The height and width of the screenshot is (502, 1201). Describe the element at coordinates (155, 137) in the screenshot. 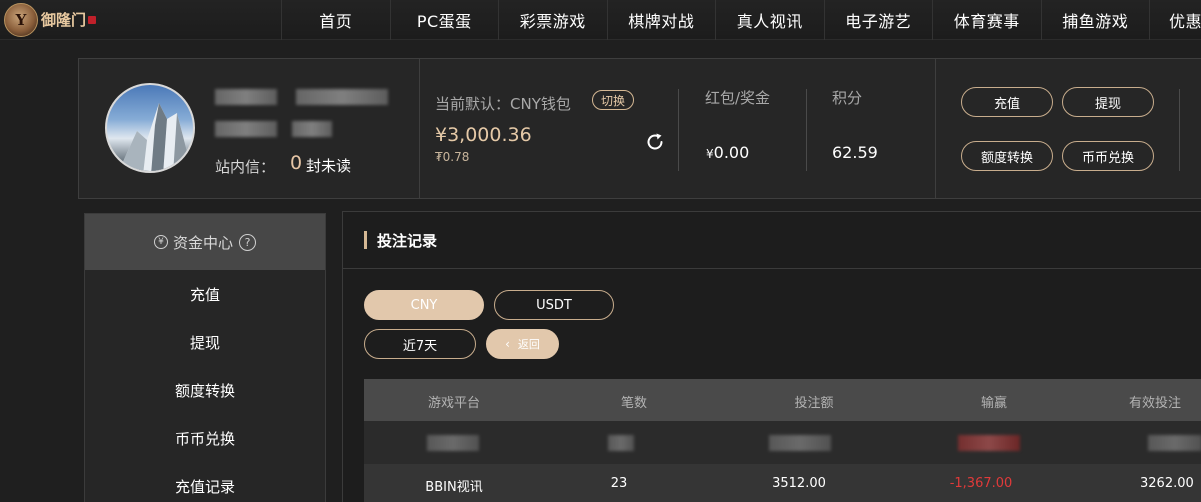

I see `avatar-mountain-image` at that location.